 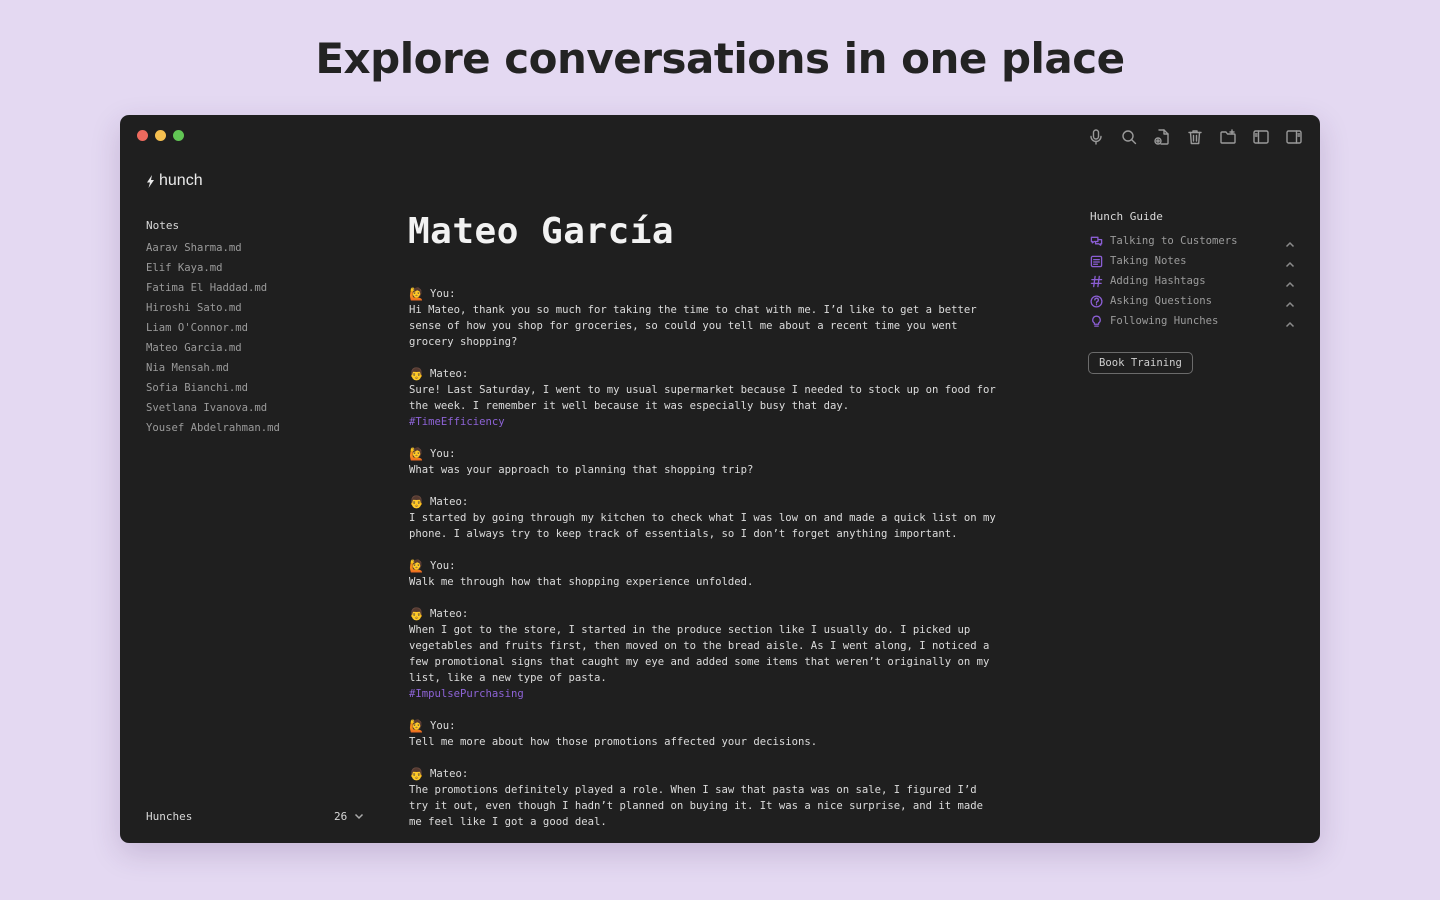 What do you see at coordinates (1174, 241) in the screenshot?
I see `guide-item-label: Talking to Customers` at bounding box center [1174, 241].